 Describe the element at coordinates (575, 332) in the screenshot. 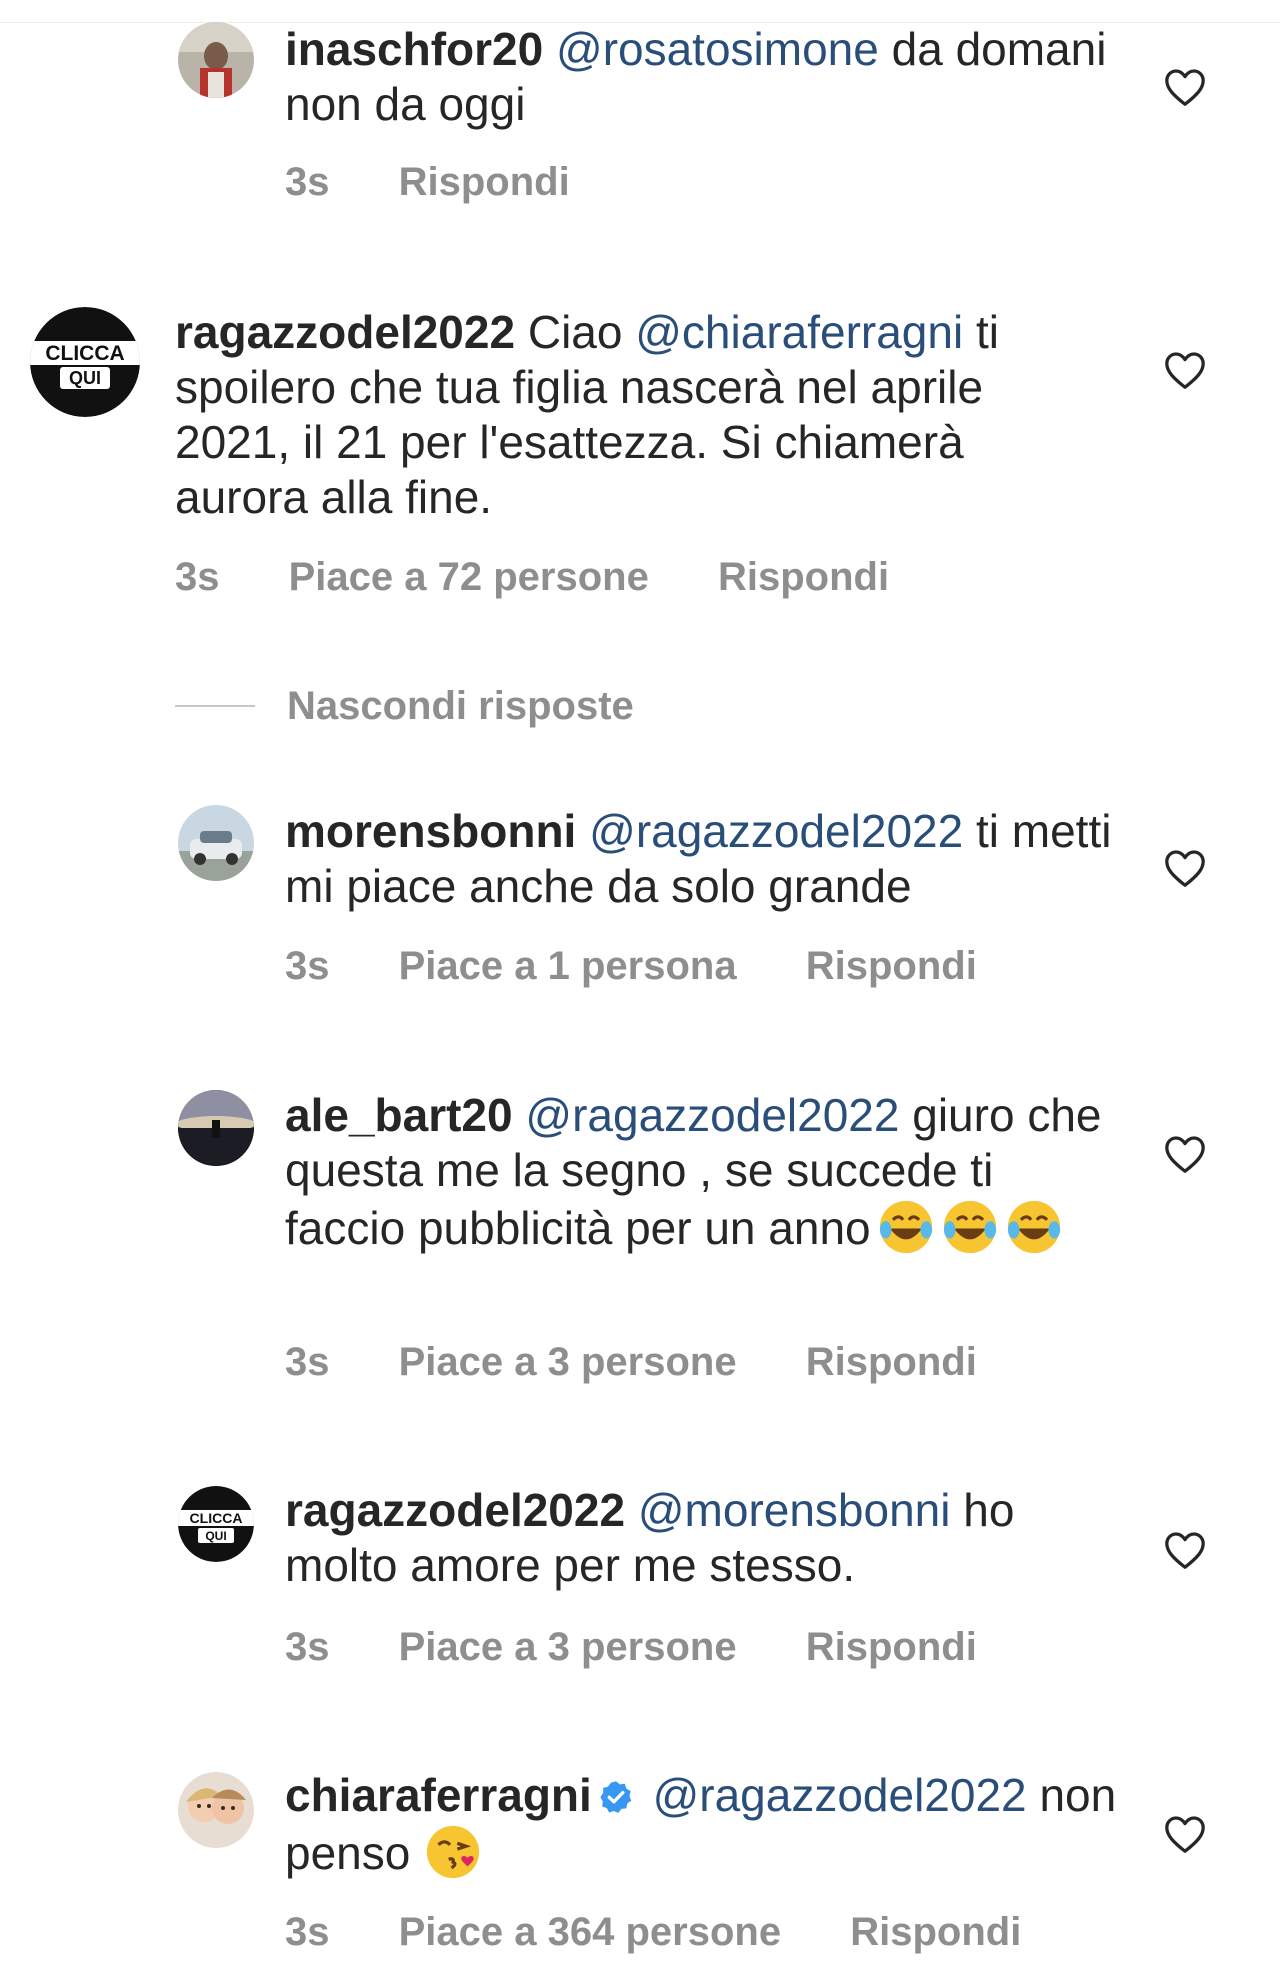

I see `comment-pre-text: Ciao` at that location.